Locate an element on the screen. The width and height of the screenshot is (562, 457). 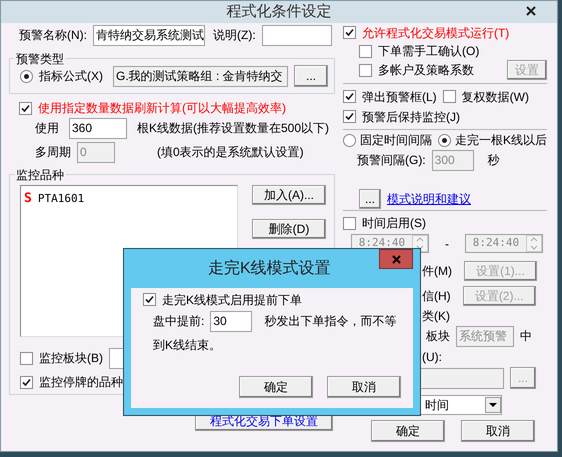
label: 预警间隔(G): is located at coordinates (391, 160).